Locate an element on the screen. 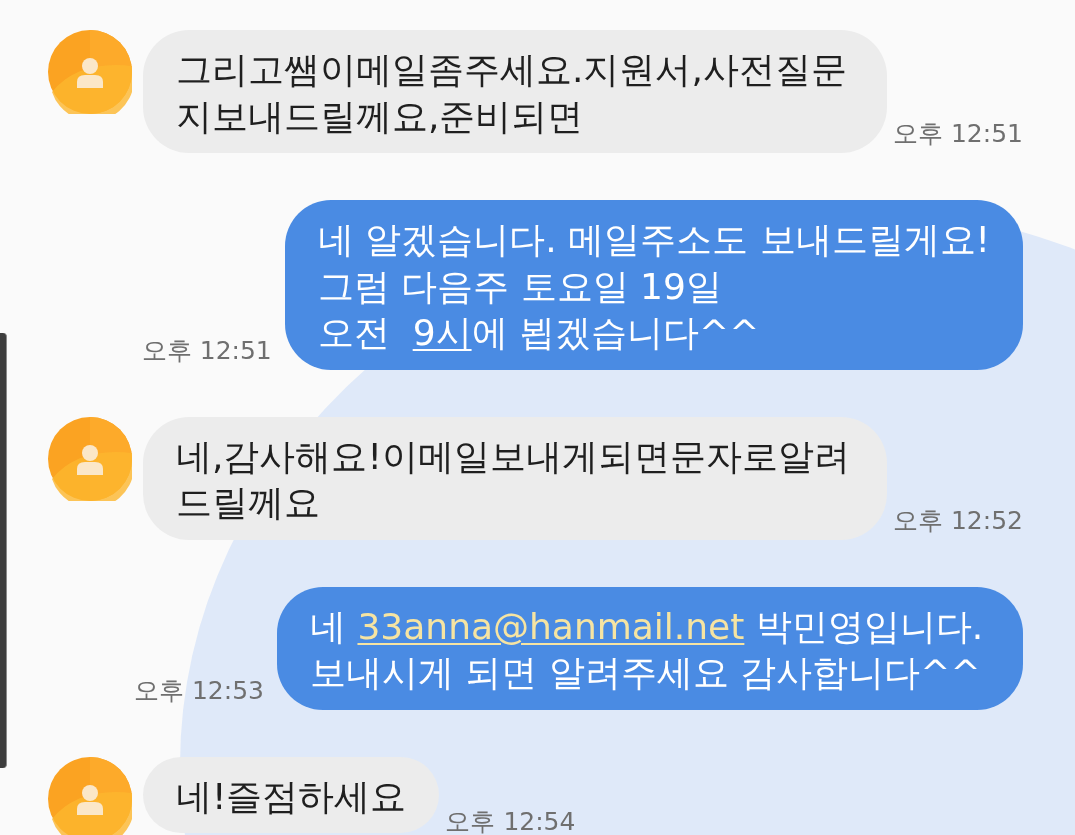 This screenshot has width=1075, height=835. email-link: 33anna@hanmail.net is located at coordinates (551, 626).